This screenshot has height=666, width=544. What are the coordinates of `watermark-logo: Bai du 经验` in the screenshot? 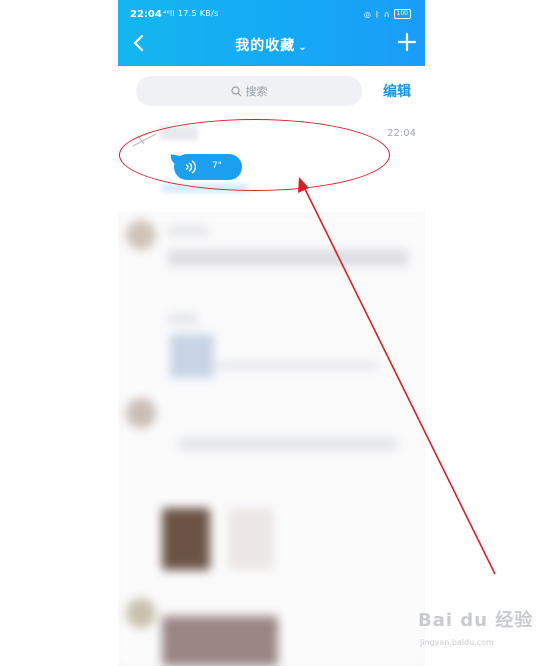 It's located at (476, 620).